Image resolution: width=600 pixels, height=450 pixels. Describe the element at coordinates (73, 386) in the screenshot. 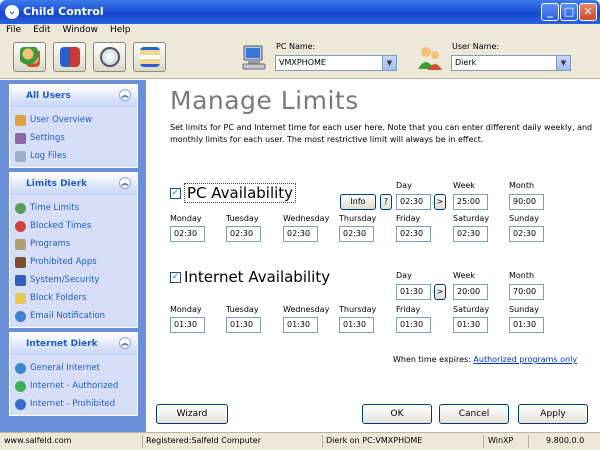

I see `sidebar-item-internet-authorized: Internet - Authorized` at that location.